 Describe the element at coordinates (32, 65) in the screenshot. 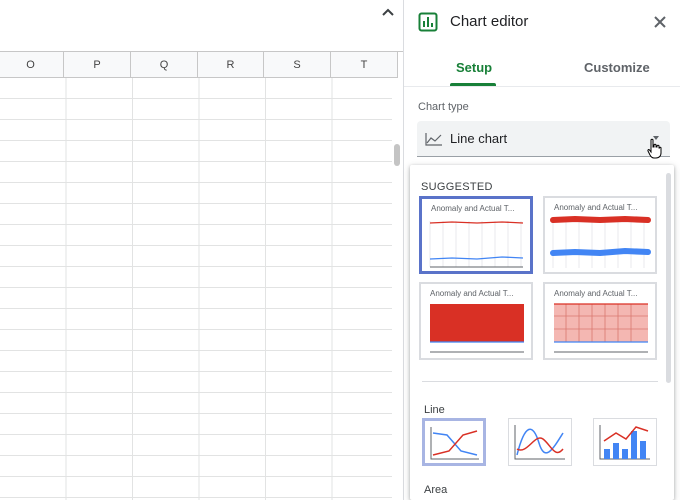

I see `column-header-O: O` at that location.